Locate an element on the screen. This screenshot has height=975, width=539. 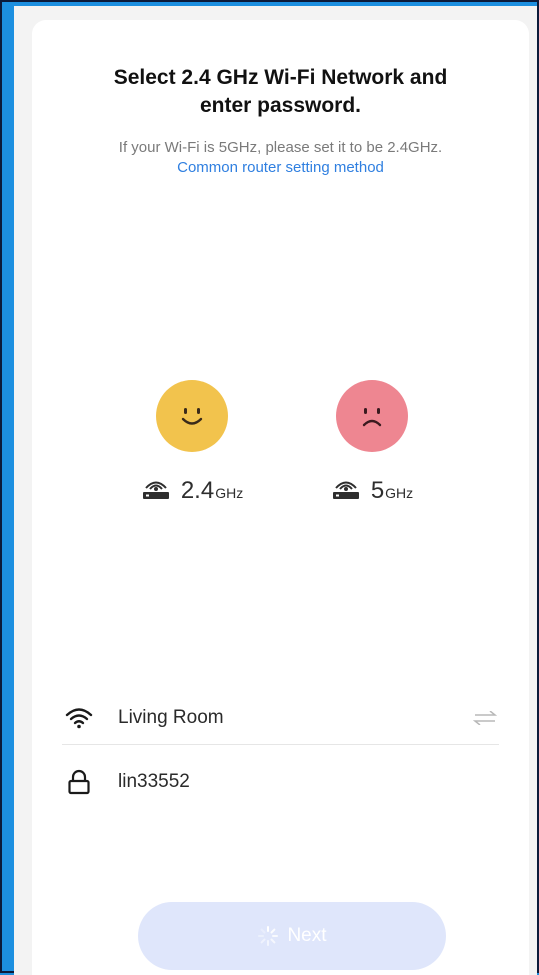
password-field: lin33552 is located at coordinates (308, 782).